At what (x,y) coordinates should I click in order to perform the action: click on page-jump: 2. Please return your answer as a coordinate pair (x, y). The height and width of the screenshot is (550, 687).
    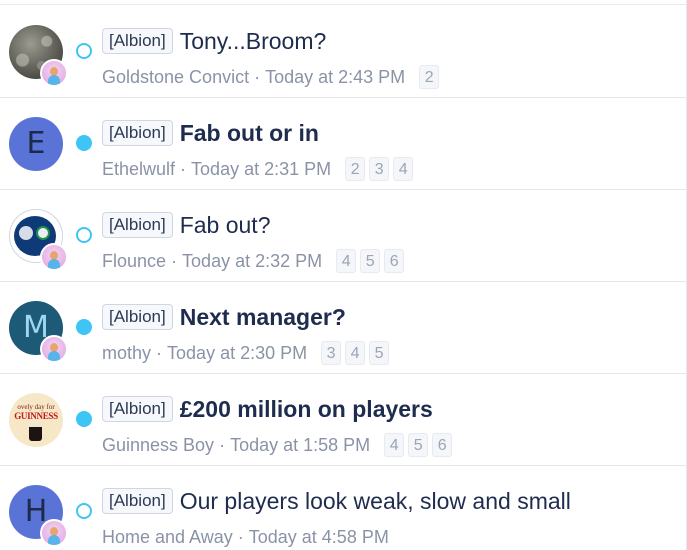
    Looking at the image, I should click on (429, 77).